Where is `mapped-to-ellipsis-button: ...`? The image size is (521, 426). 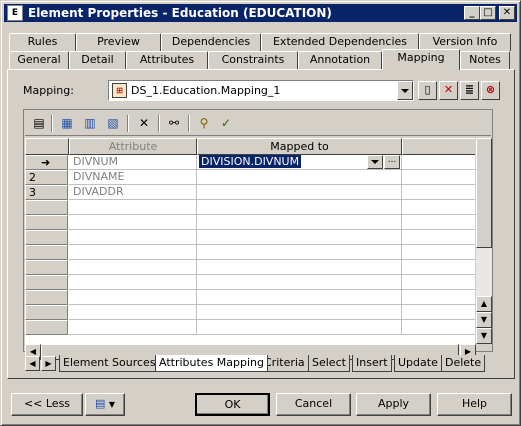 mapped-to-ellipsis-button: ... is located at coordinates (392, 162).